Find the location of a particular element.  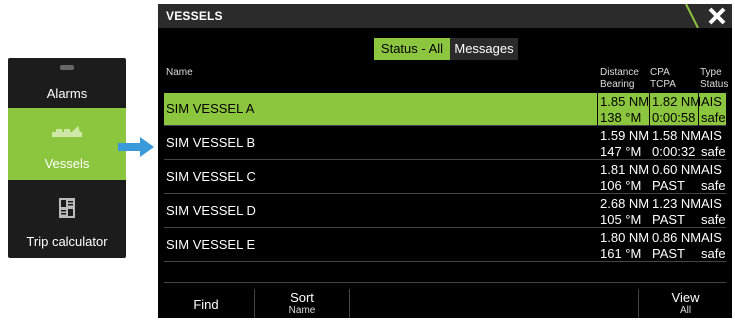

vessel-name: SIM VESSEL C is located at coordinates (211, 176).